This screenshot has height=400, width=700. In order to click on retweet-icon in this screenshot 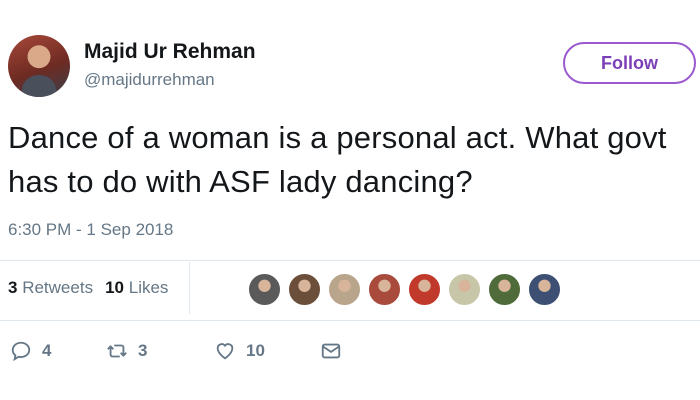, I will do `click(117, 351)`.